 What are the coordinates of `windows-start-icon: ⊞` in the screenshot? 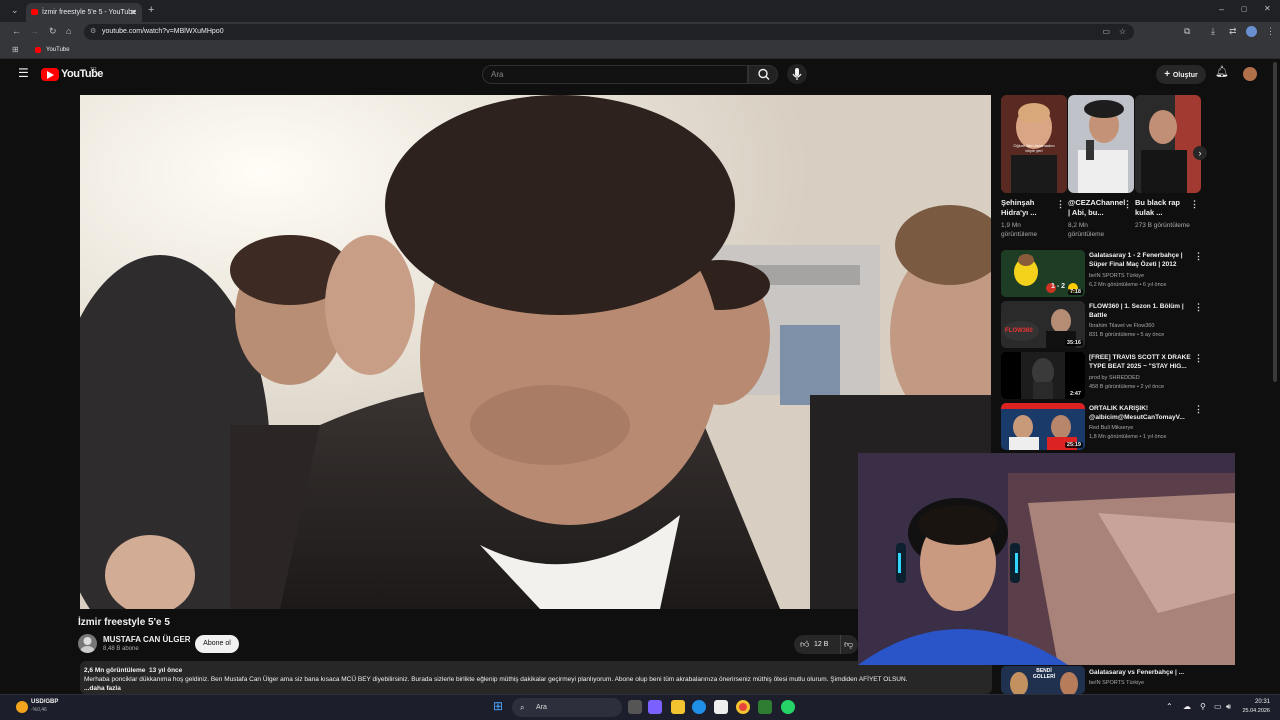 It's located at (498, 706).